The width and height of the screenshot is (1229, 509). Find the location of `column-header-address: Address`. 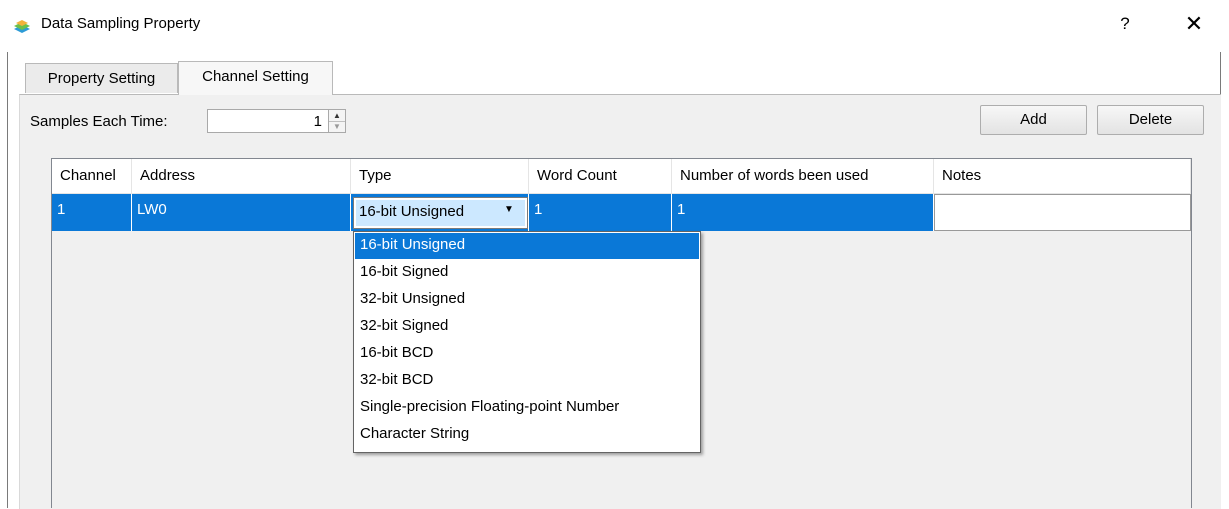

column-header-address: Address is located at coordinates (241, 176).